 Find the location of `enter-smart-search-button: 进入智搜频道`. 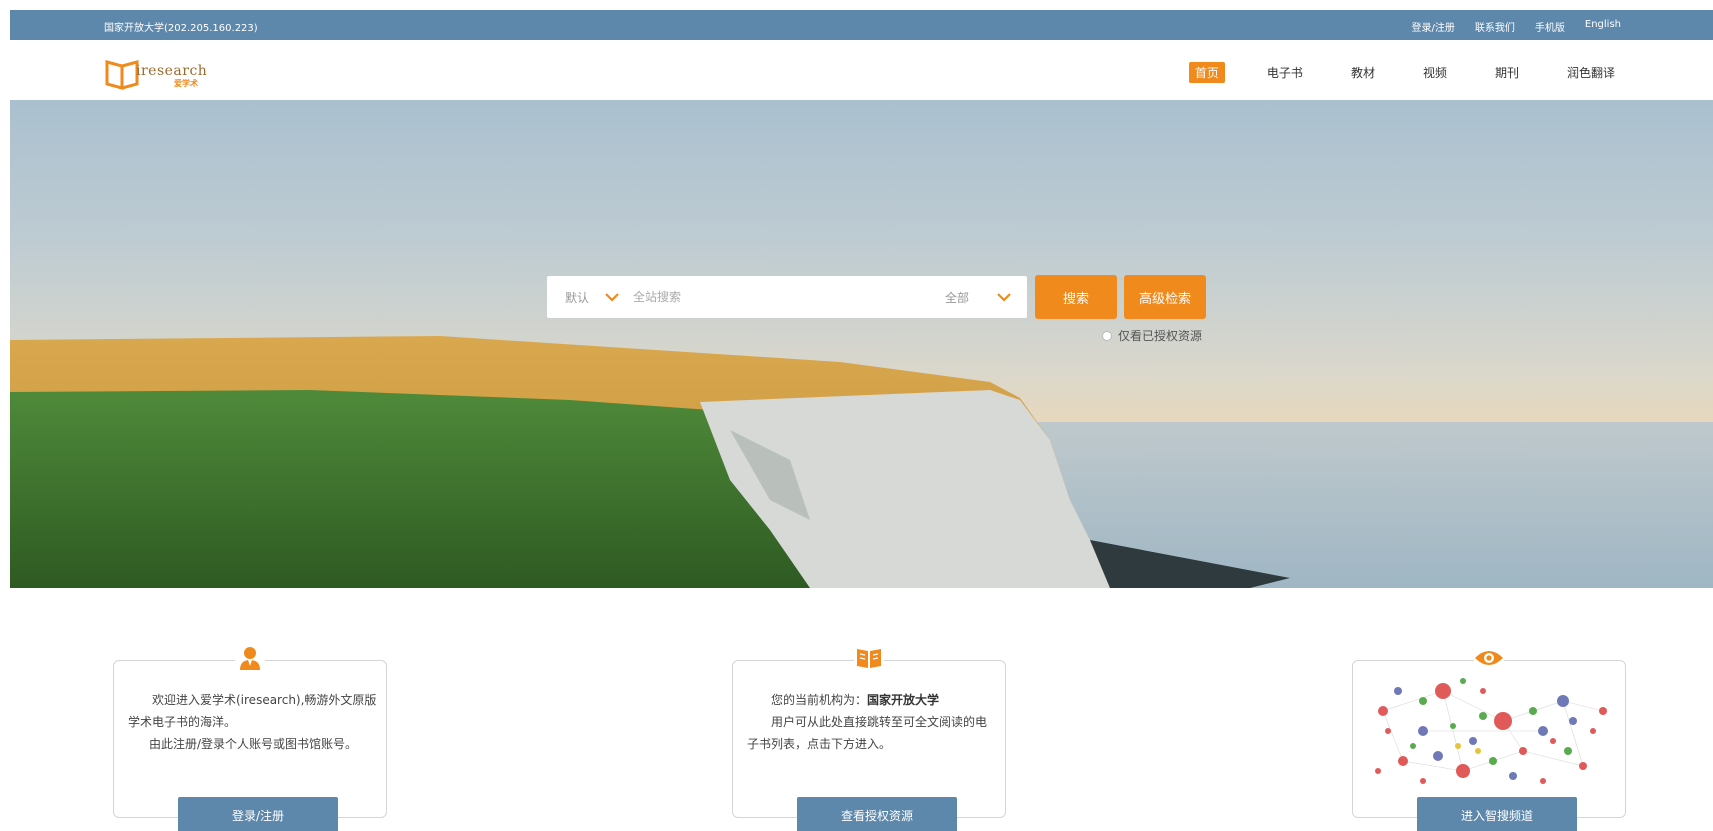

enter-smart-search-button: 进入智搜频道 is located at coordinates (1497, 814).